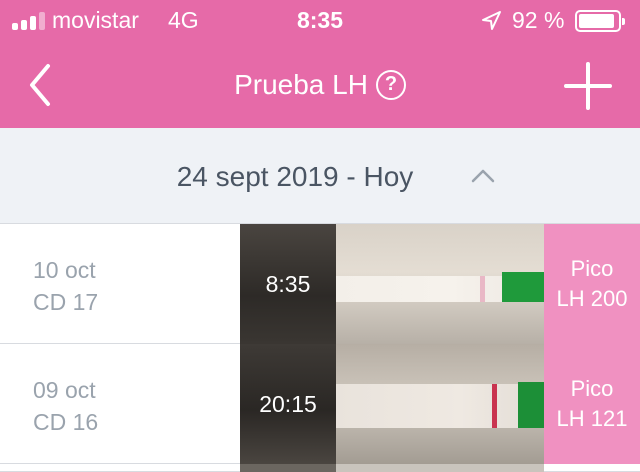 Image resolution: width=640 pixels, height=472 pixels. I want to click on cycle-date-range: 24 sept 2019 - Hoy, so click(295, 176).